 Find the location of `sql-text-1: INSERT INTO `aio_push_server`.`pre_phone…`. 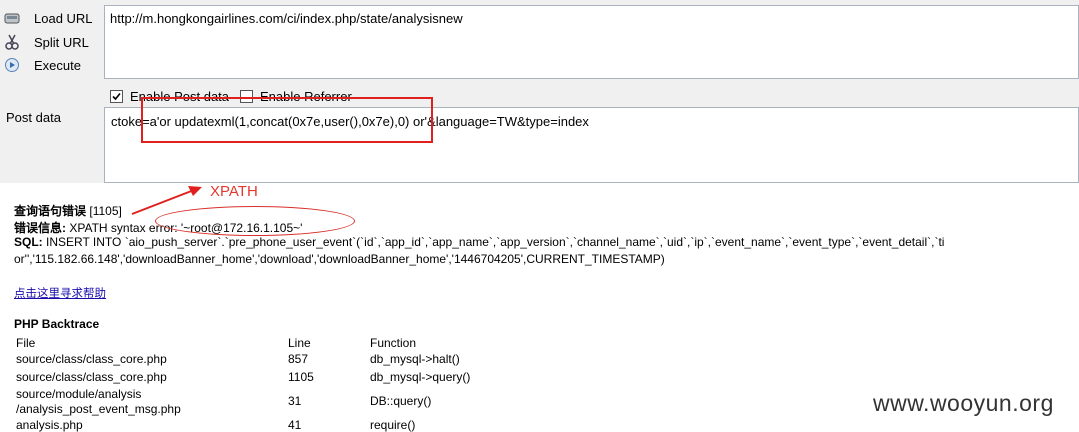

sql-text-1: INSERT INTO `aio_push_server`.`pre_phone… is located at coordinates (495, 242).